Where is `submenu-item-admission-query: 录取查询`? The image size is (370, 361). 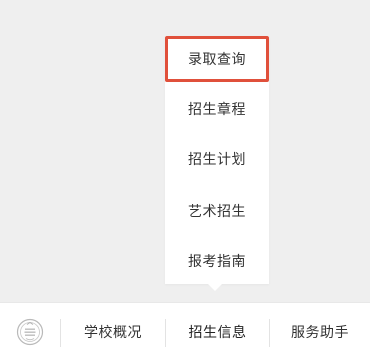 submenu-item-admission-query: 录取查询 is located at coordinates (217, 59).